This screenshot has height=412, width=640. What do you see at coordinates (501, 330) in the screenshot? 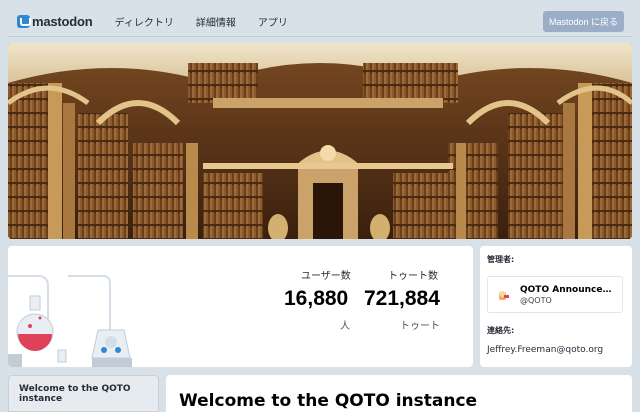
I see `contact-heading: 連絡先:` at bounding box center [501, 330].